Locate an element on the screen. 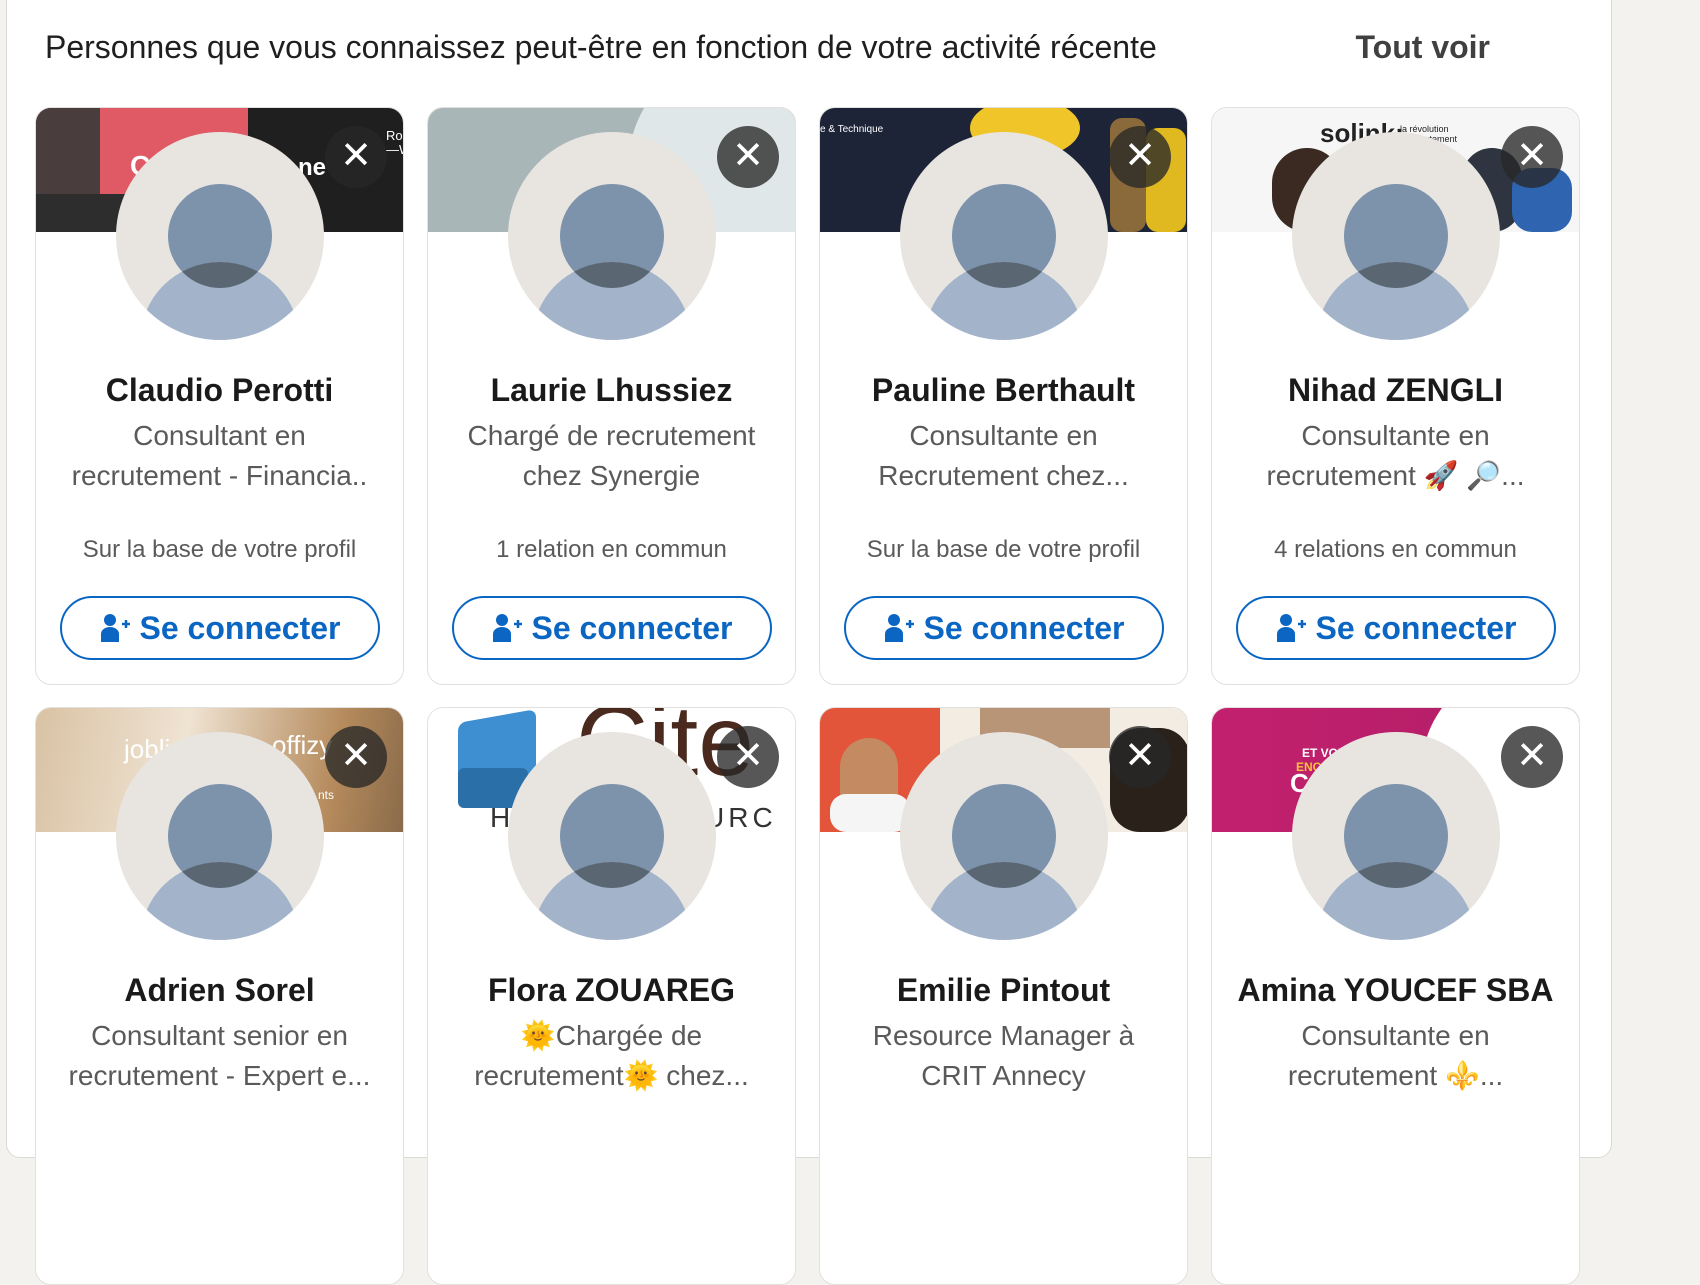  person-name: Laurie Lhussiez is located at coordinates (611, 390).